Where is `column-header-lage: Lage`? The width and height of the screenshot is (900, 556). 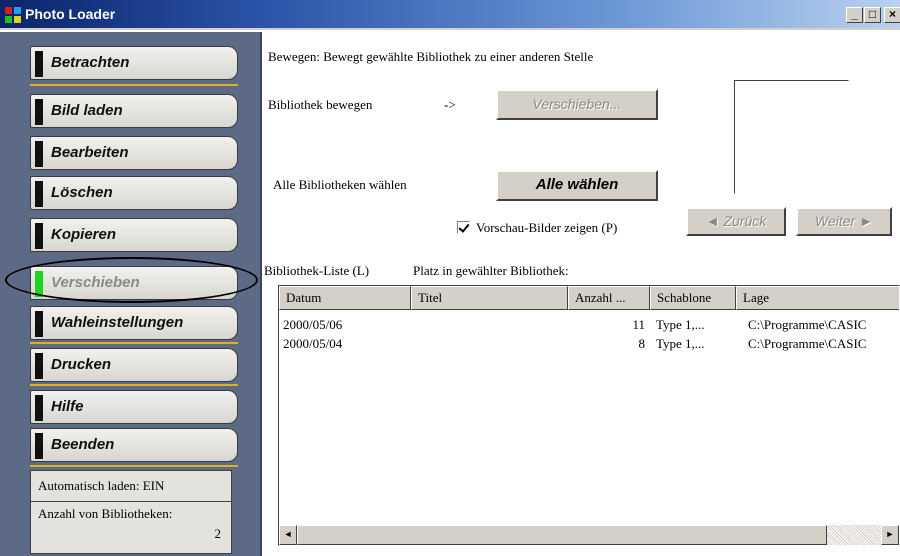
column-header-lage: Lage is located at coordinates (817, 298).